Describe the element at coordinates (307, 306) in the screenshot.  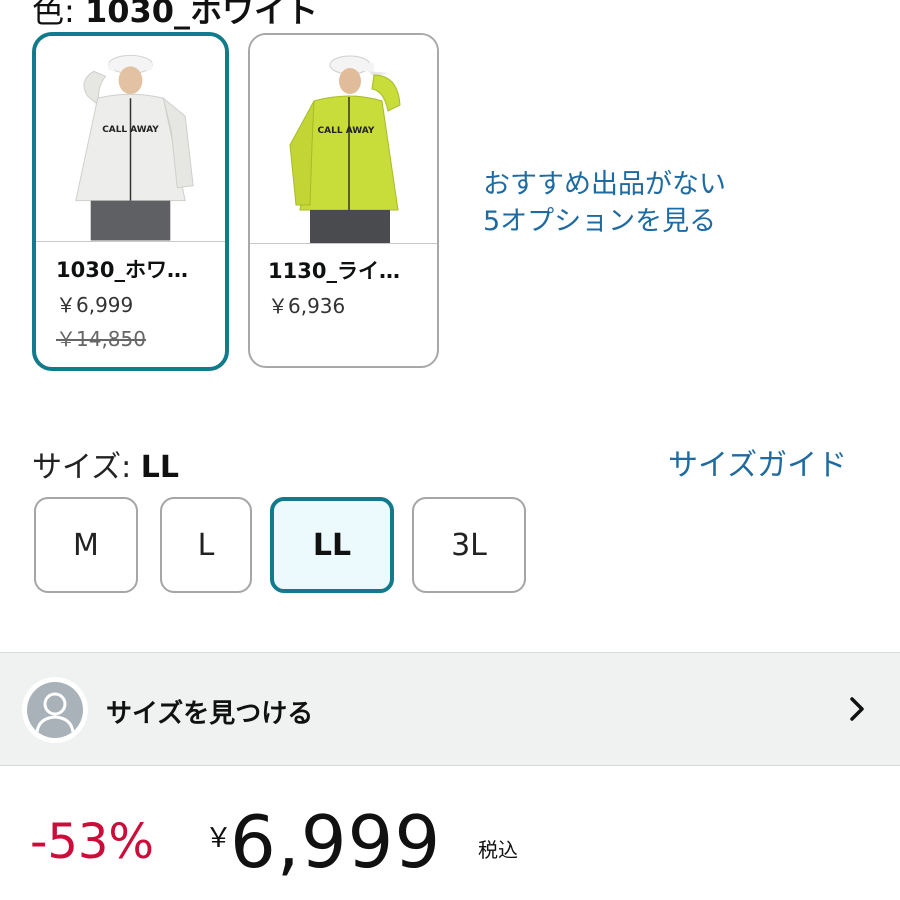
I see `swatch-price: ￥6,936` at that location.